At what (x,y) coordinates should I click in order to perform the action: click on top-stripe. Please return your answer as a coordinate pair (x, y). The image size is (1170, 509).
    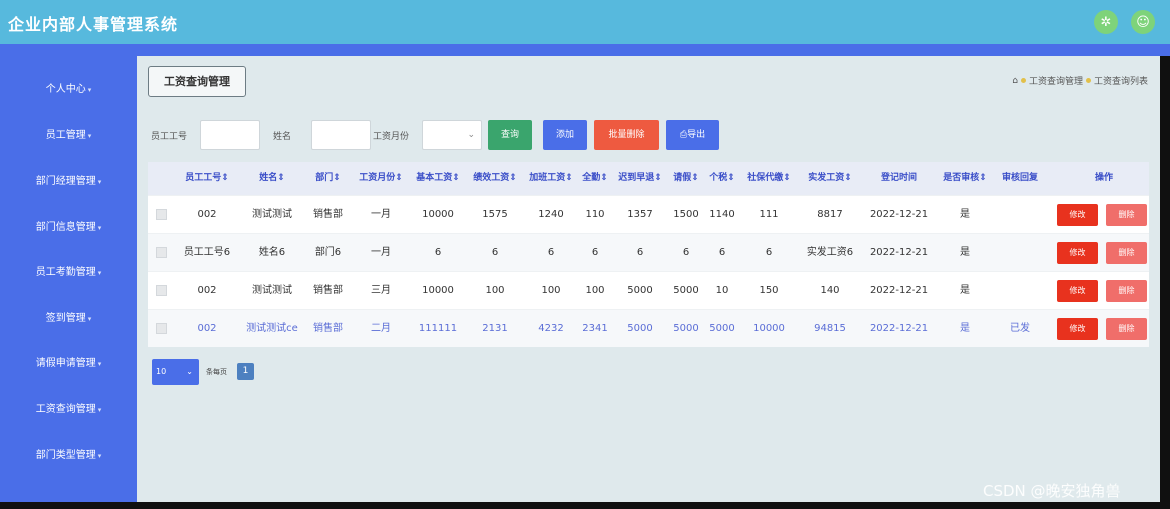
    Looking at the image, I should click on (585, 50).